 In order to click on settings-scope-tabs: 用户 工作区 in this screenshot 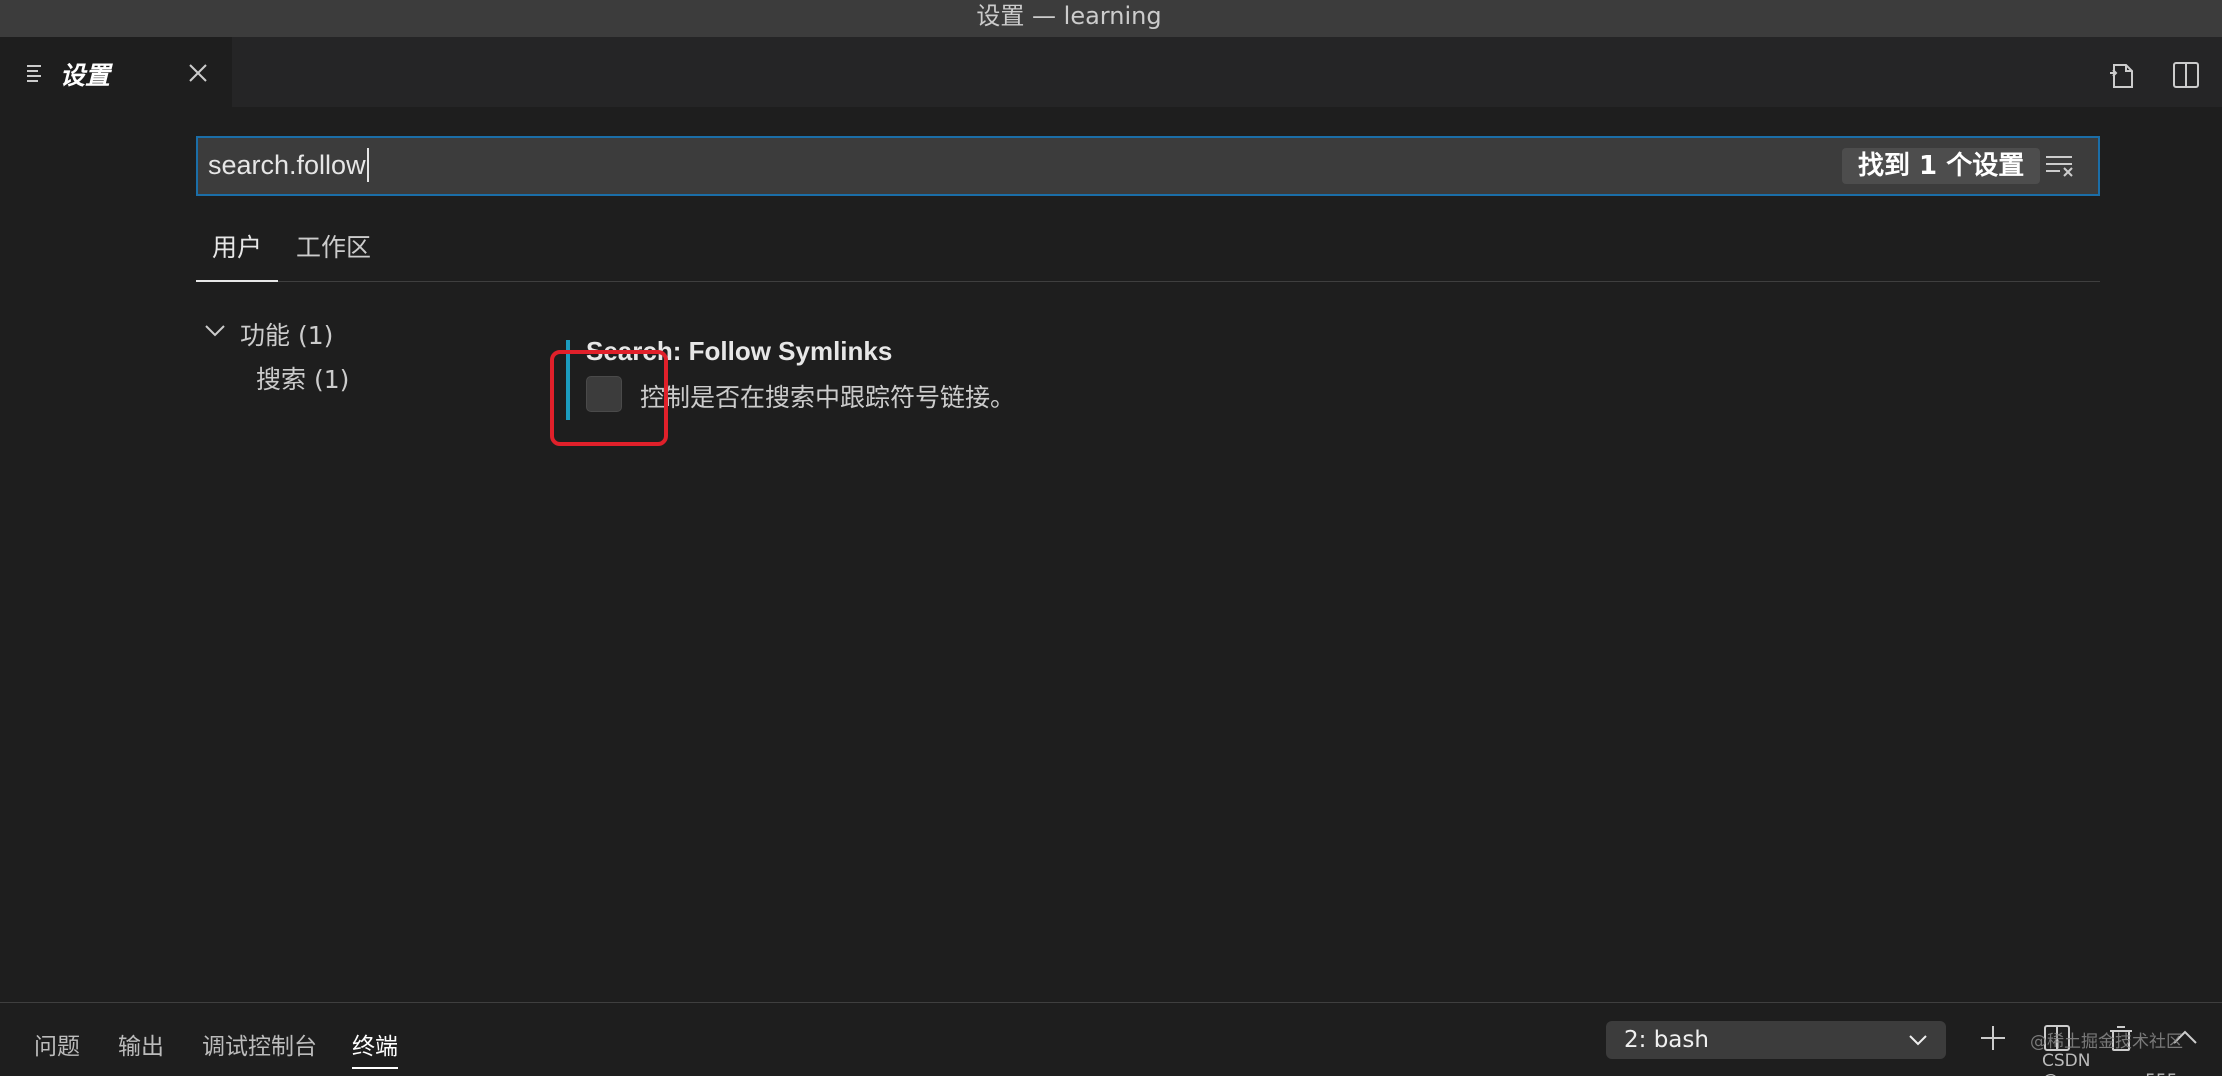, I will do `click(1147, 257)`.